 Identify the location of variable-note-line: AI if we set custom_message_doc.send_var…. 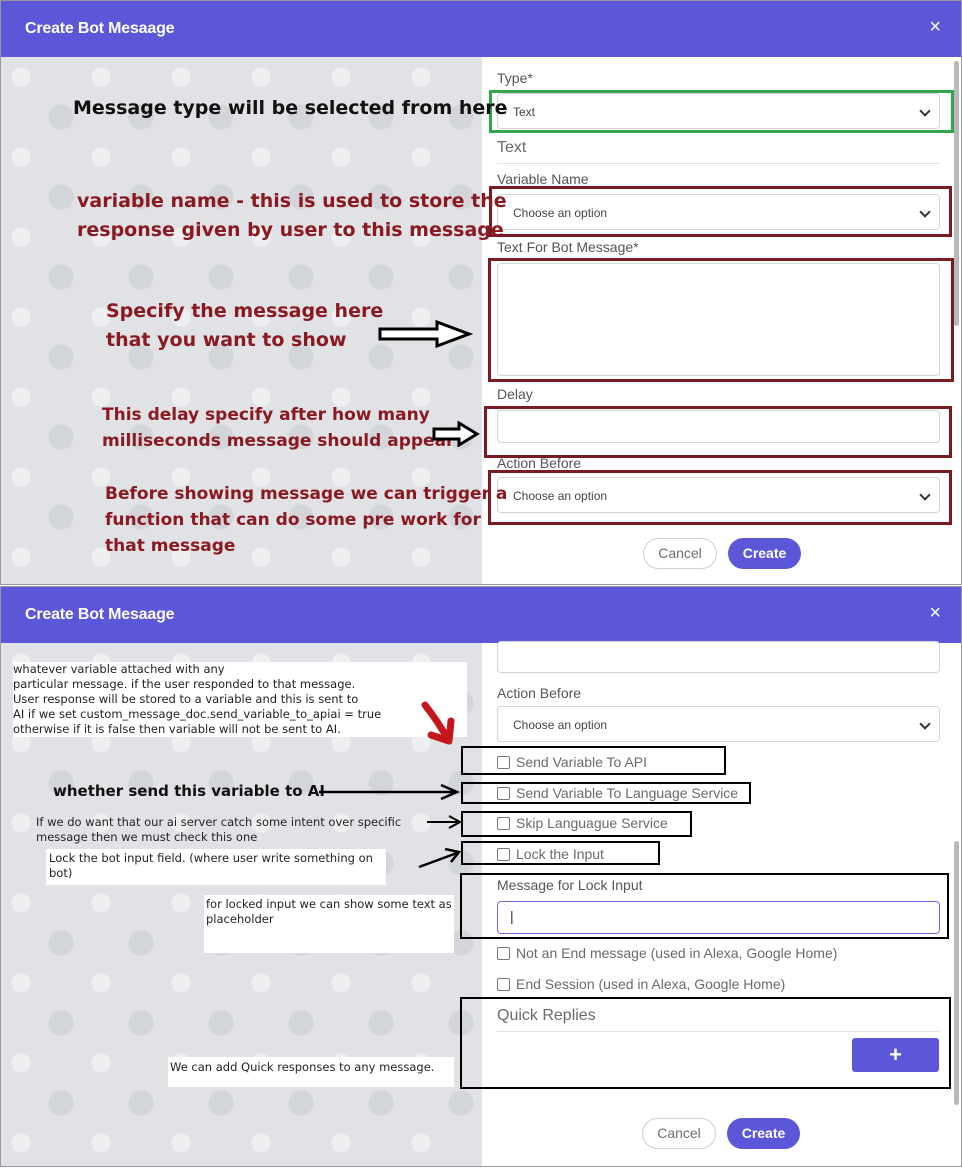
(197, 714).